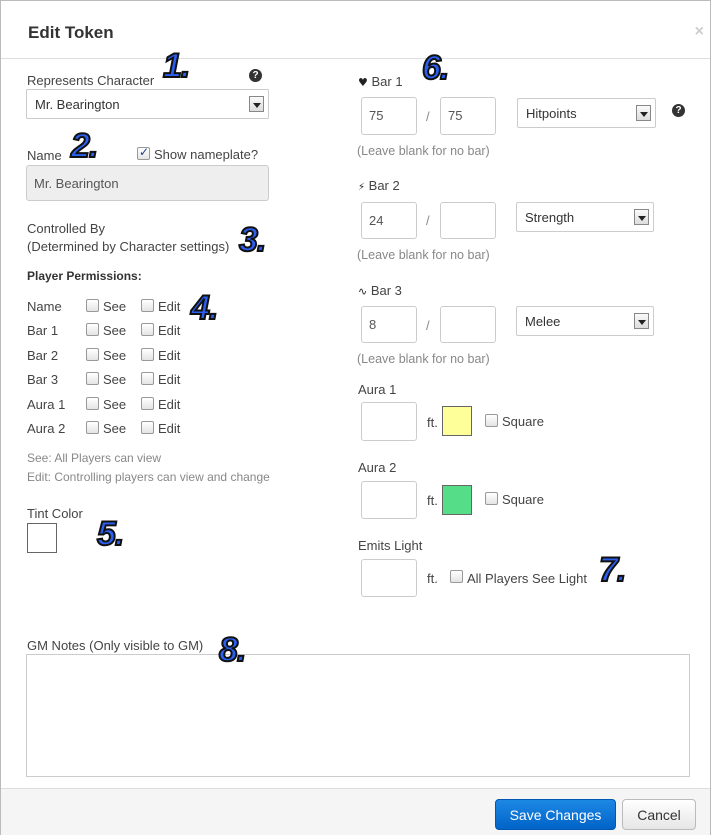  Describe the element at coordinates (523, 421) in the screenshot. I see `aura1-square-label: Square` at that location.